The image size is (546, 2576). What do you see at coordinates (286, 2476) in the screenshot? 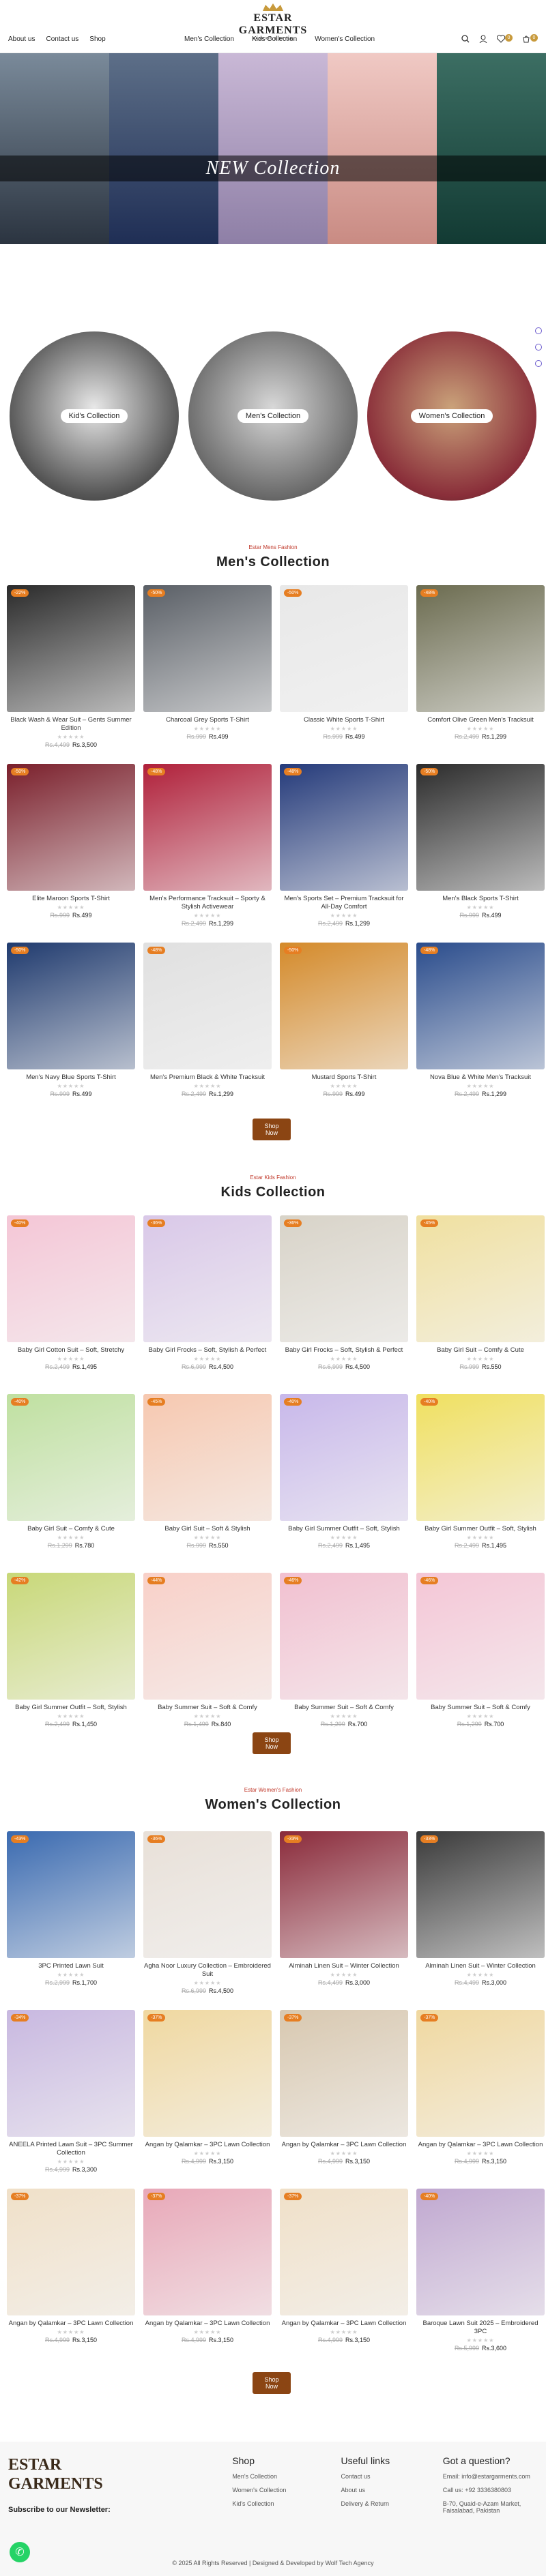
I see `footer-link-men: Men's Collection` at bounding box center [286, 2476].